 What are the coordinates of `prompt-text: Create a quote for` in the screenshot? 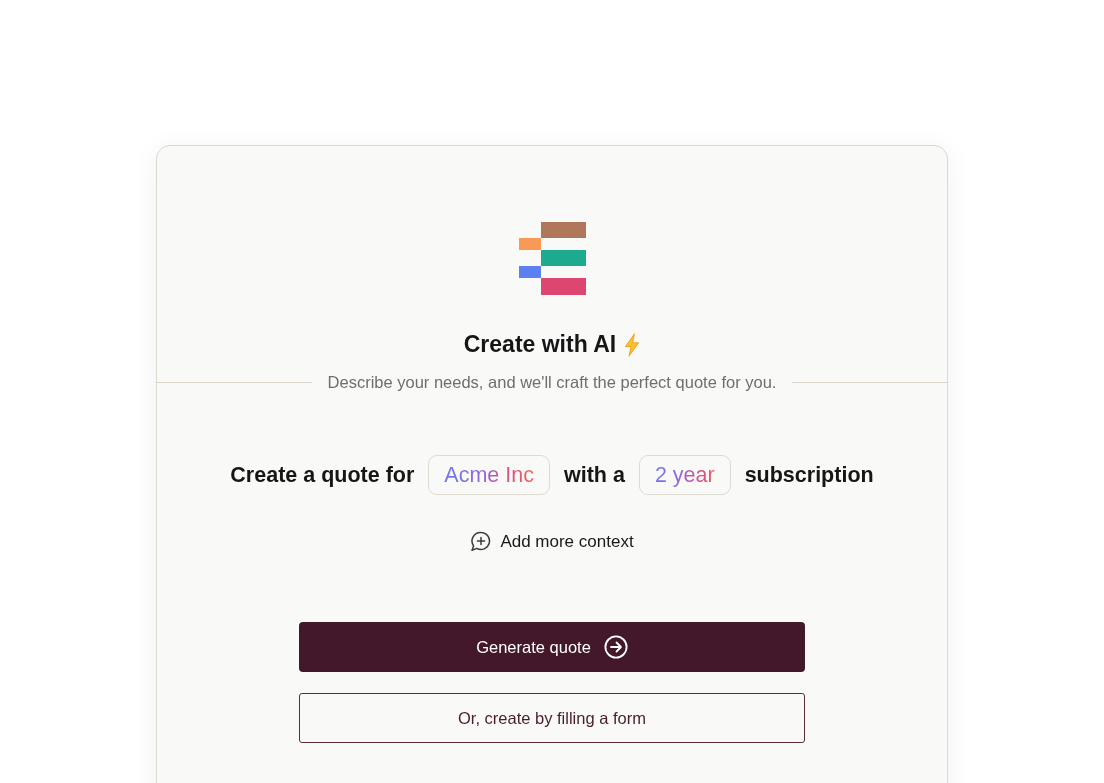 It's located at (322, 475).